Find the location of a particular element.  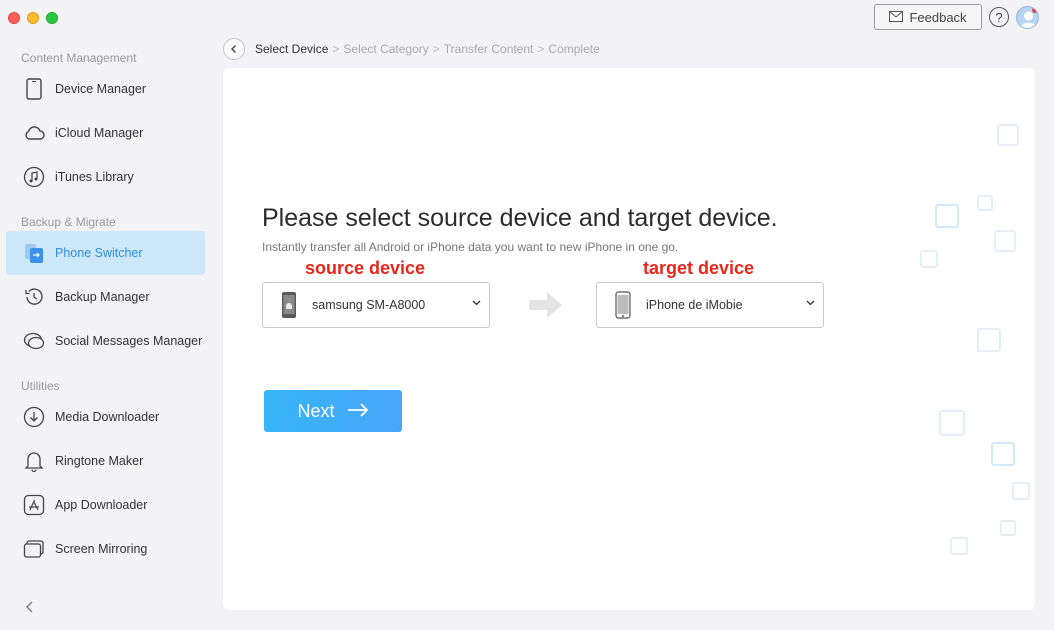

sidebar-item-label: Phone Switcher is located at coordinates (99, 253).